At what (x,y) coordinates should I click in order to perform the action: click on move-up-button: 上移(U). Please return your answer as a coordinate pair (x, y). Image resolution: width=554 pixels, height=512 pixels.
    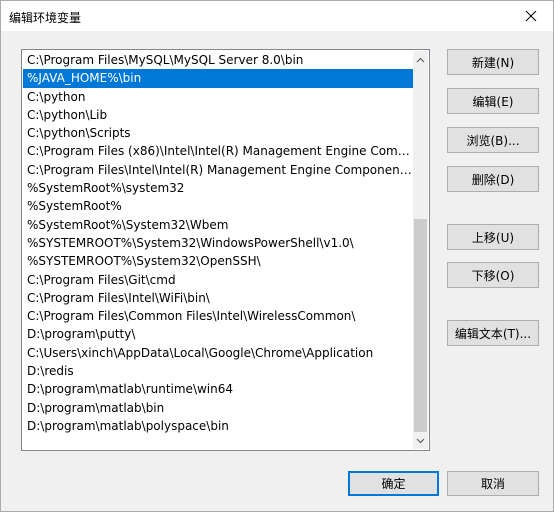
    Looking at the image, I should click on (493, 237).